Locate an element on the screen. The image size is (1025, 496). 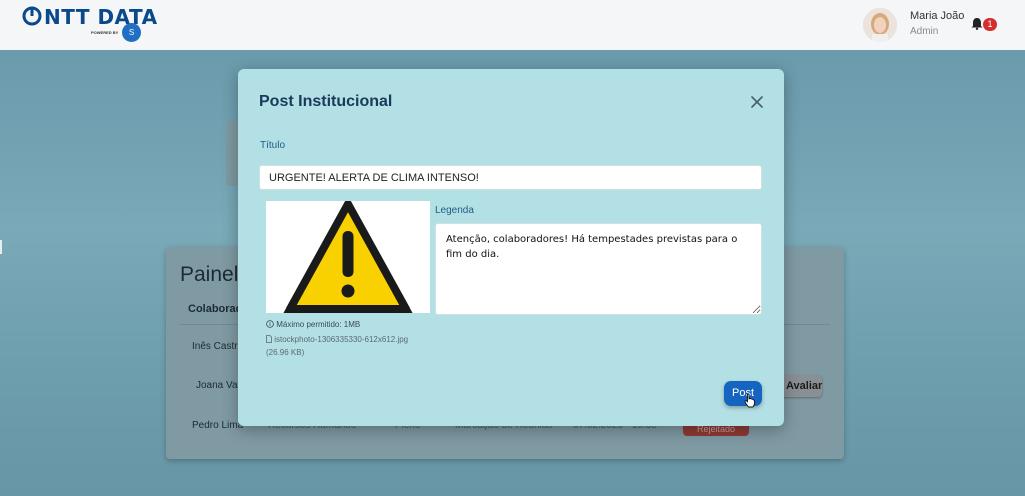
background-panel-title: Painel is located at coordinates (209, 274).